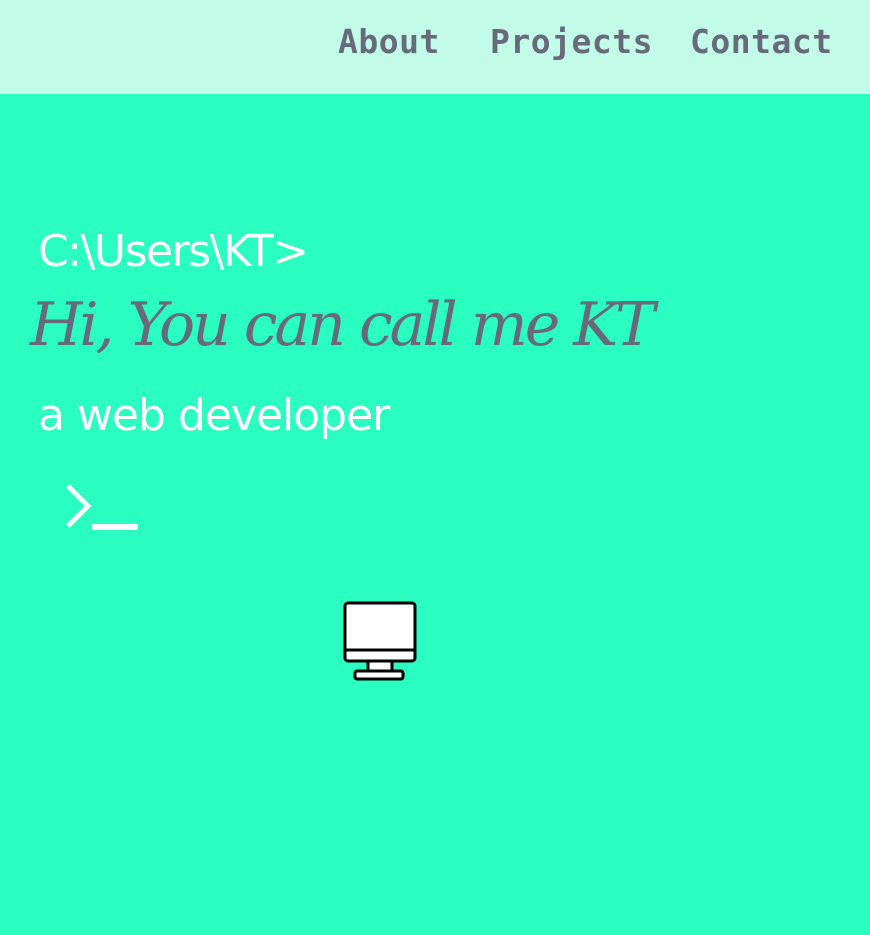 Image resolution: width=870 pixels, height=935 pixels. What do you see at coordinates (389, 41) in the screenshot?
I see `nav-link-about: About` at bounding box center [389, 41].